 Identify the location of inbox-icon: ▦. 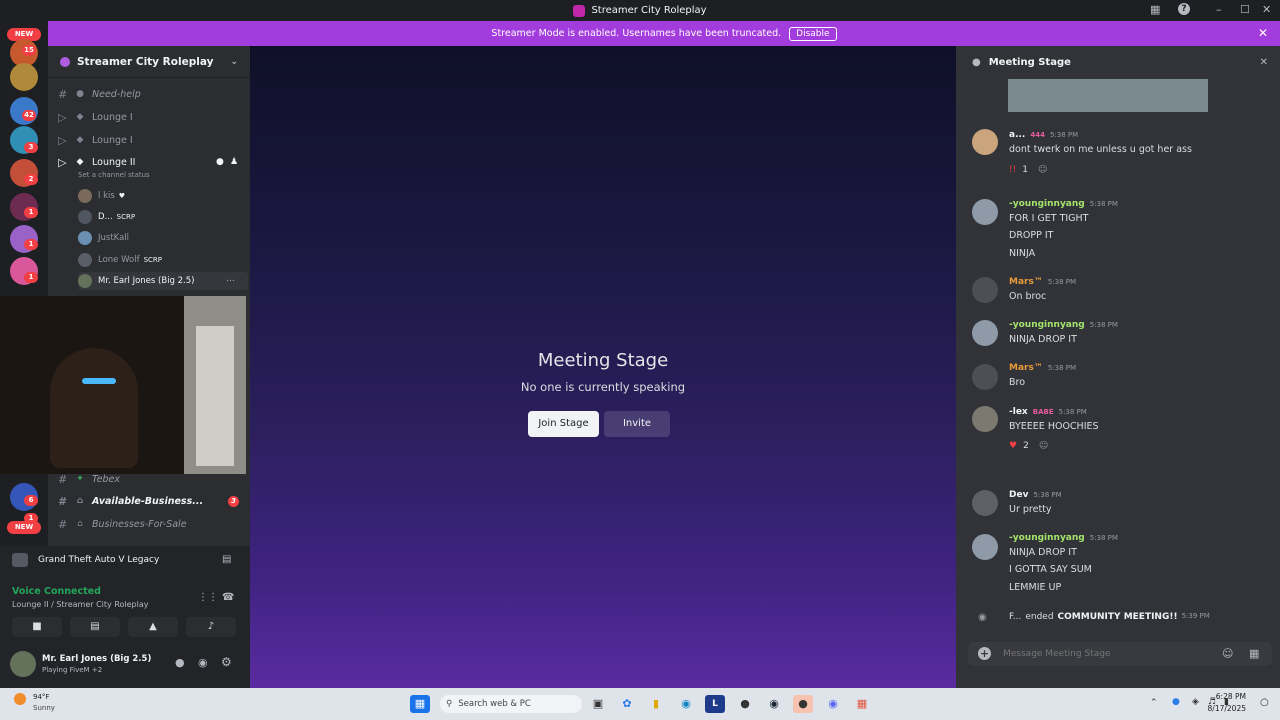
(1155, 9).